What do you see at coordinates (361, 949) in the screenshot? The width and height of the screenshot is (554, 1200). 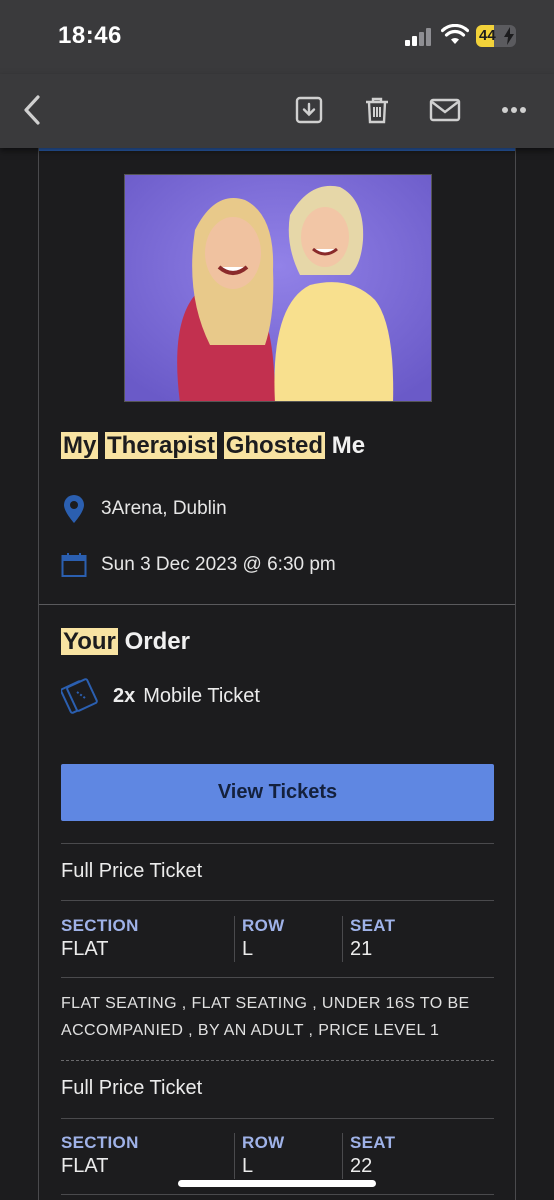 I see `seat-value: 21` at bounding box center [361, 949].